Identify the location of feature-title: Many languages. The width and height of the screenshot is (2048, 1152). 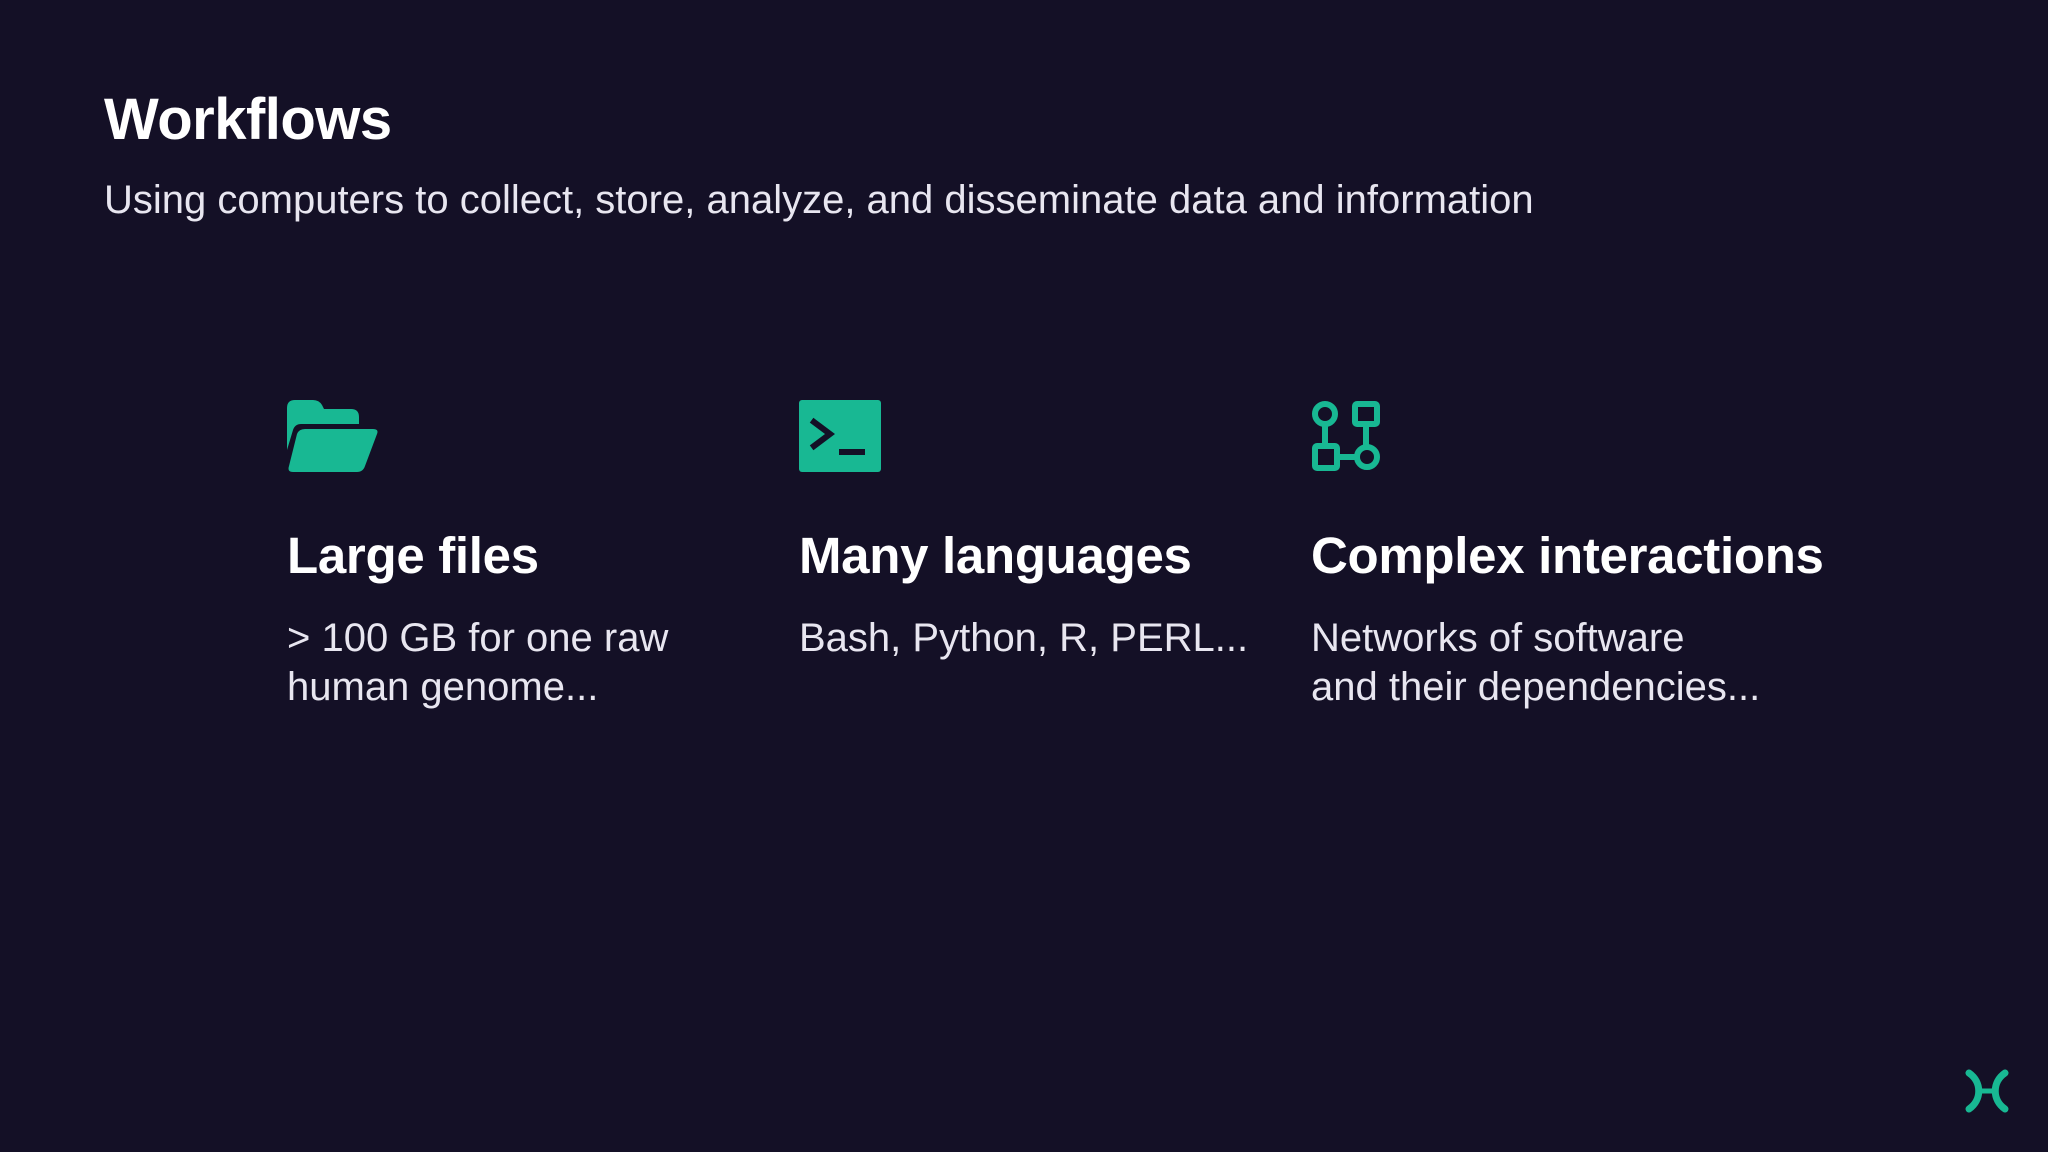
(995, 555).